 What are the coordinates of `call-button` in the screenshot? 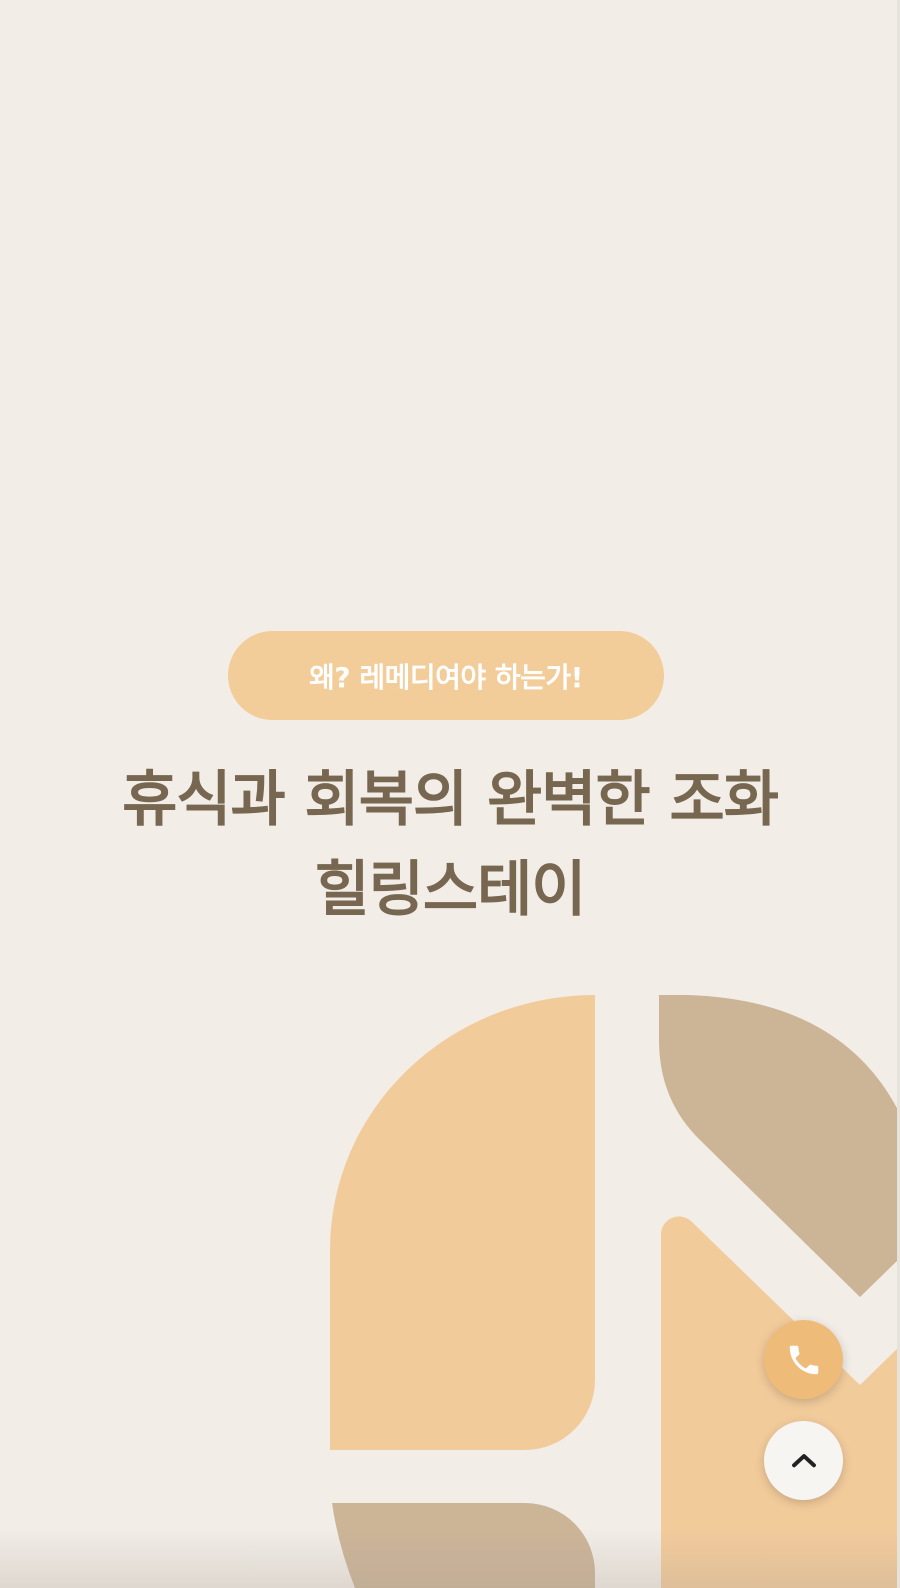 It's located at (803, 1359).